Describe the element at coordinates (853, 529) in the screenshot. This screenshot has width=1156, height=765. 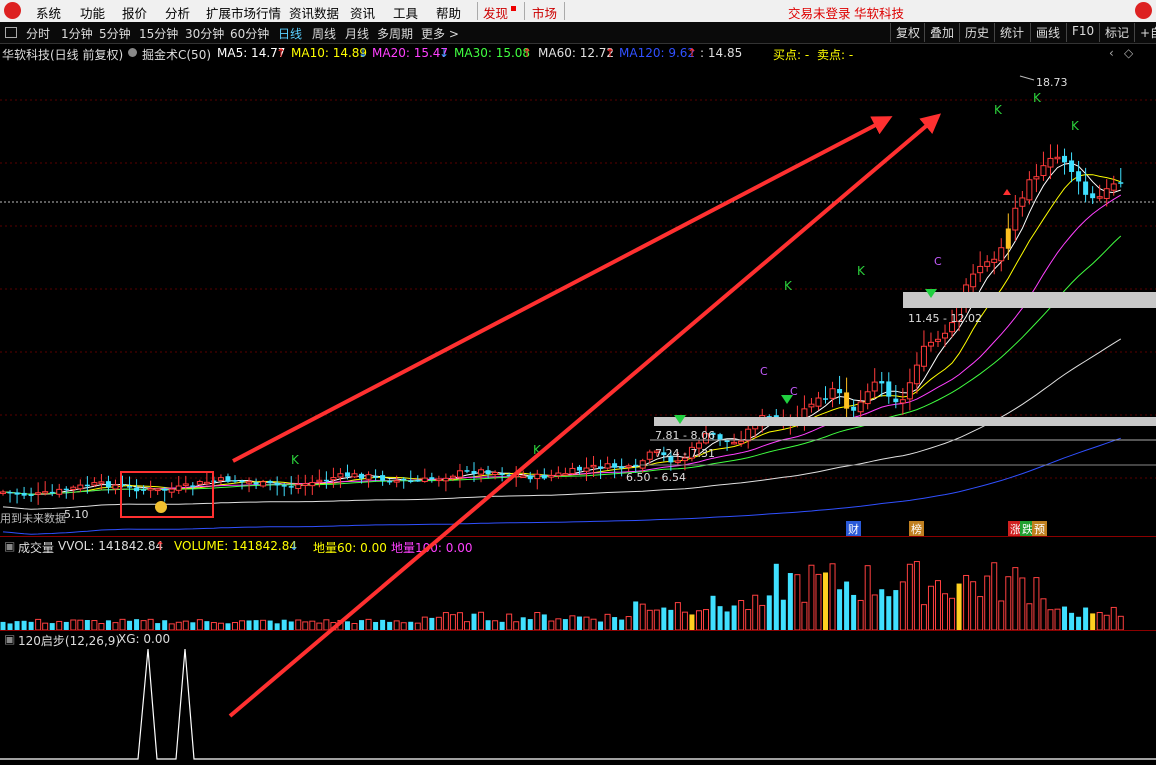
I see `event-badge-finance: 财` at that location.